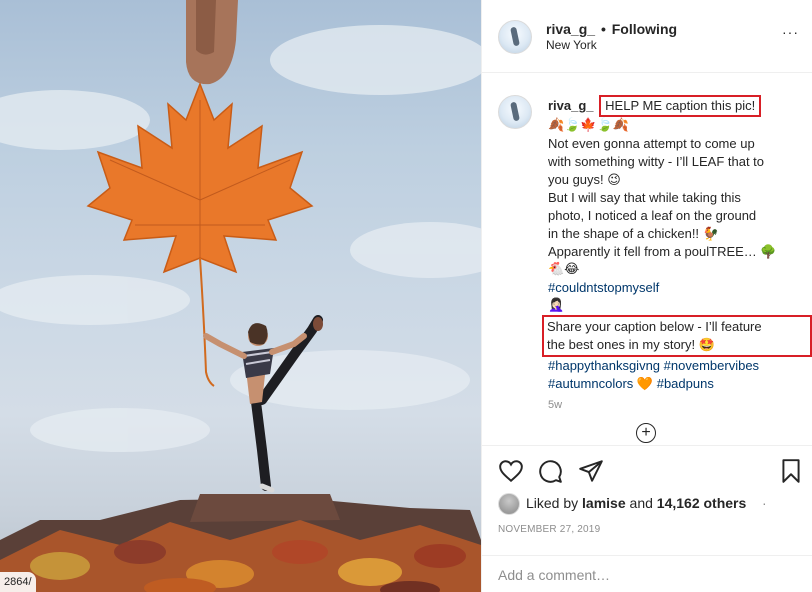 This screenshot has width=812, height=592. I want to click on hashtag-link: #couldntstopmyself, so click(677, 288).